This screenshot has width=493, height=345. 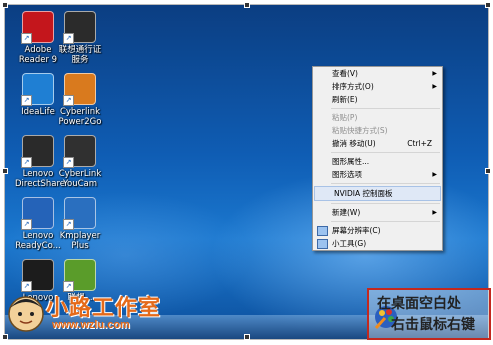 I want to click on desktop-shortcut-label: Reader 9, so click(x=38, y=60).